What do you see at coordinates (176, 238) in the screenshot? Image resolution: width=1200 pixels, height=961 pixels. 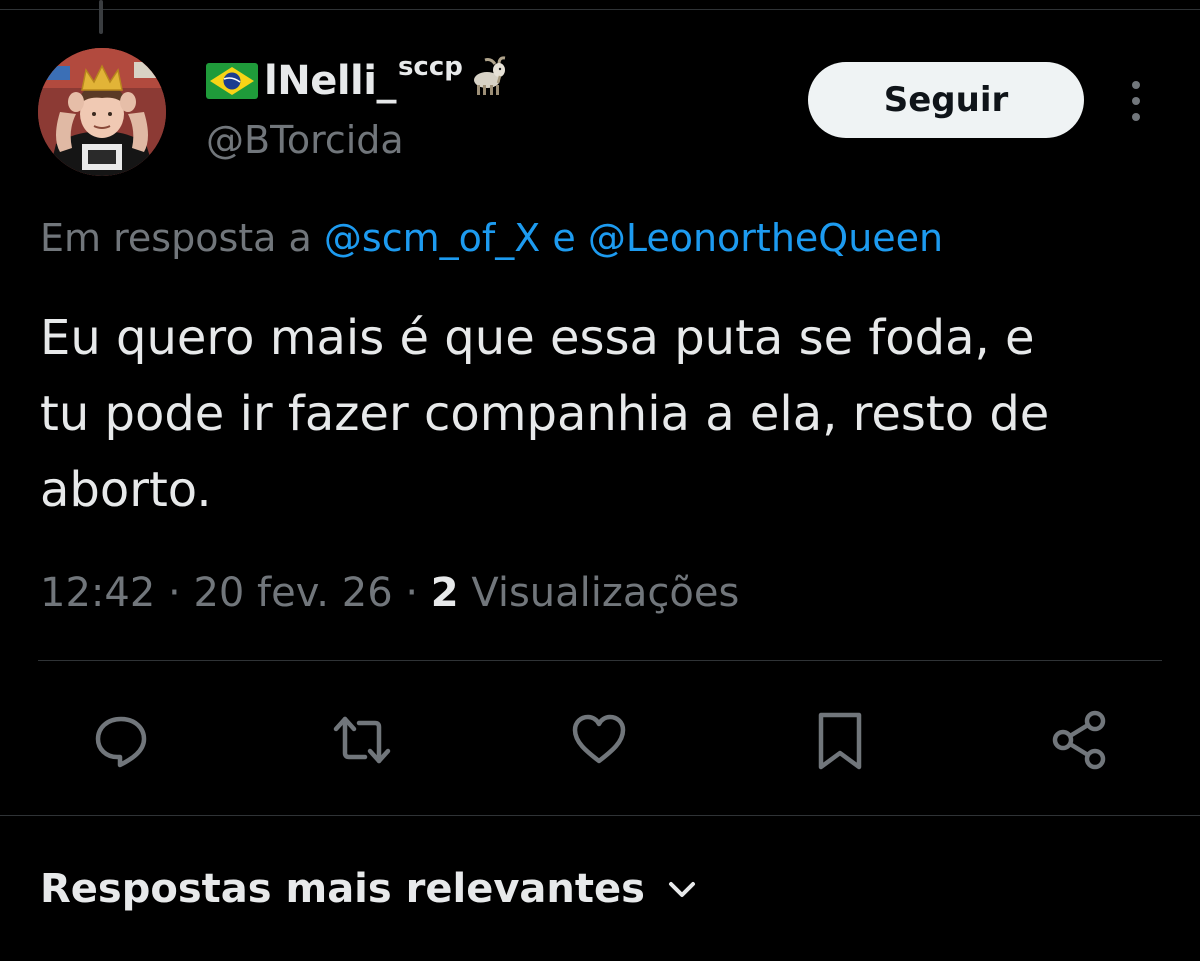 I see `reply-context-prefix: Em resposta a` at bounding box center [176, 238].